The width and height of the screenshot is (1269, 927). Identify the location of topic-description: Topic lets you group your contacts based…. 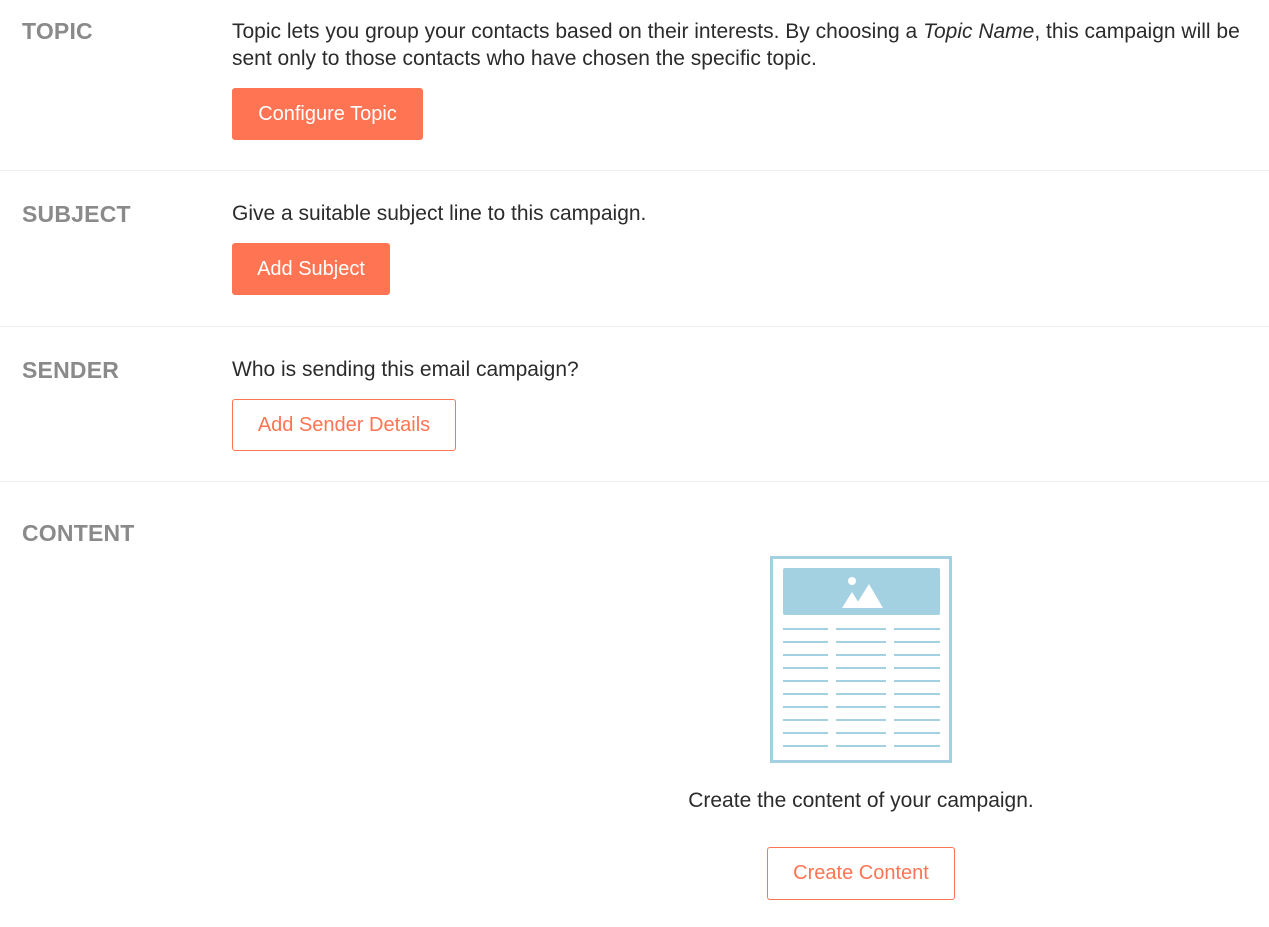
(750, 45).